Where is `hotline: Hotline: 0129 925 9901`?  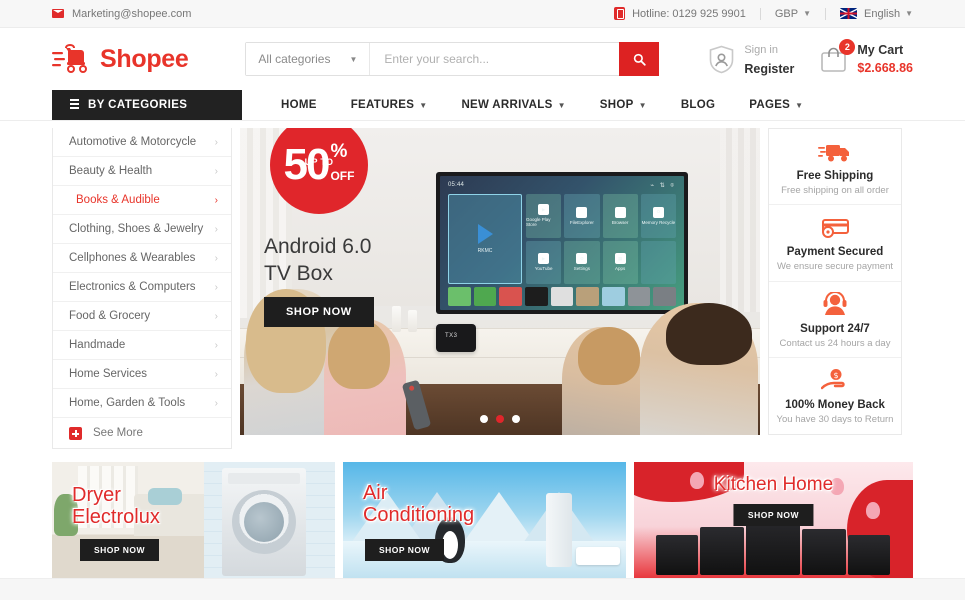
hotline: Hotline: 0129 925 9901 is located at coordinates (680, 13).